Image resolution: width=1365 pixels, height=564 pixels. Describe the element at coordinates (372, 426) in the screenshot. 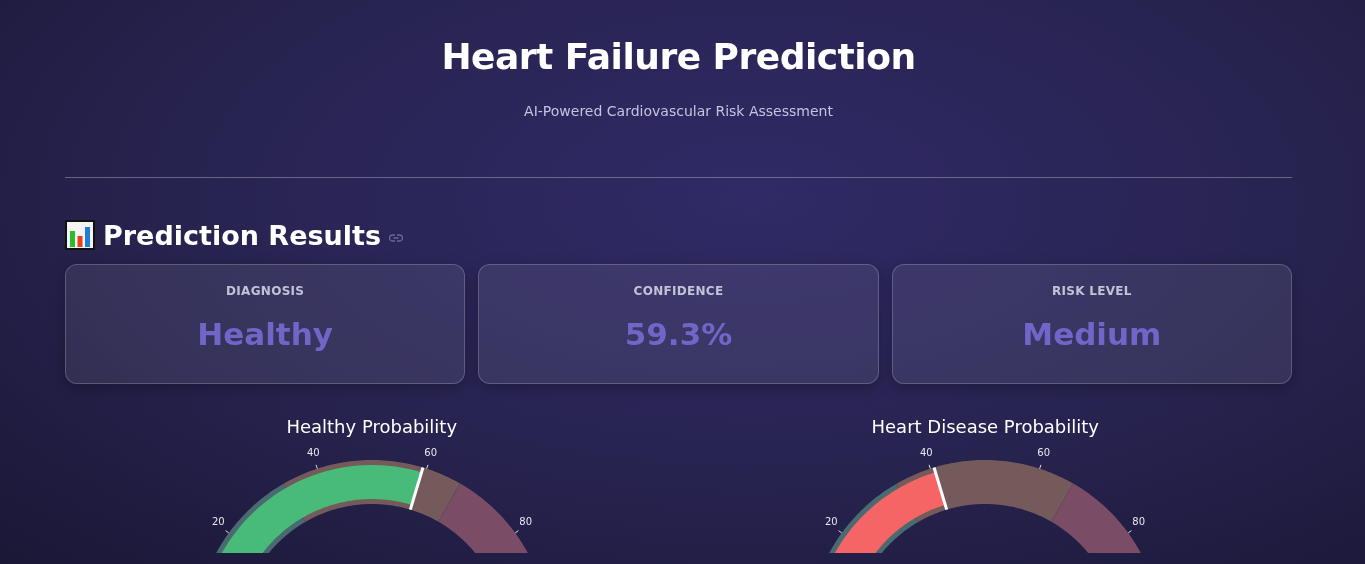

I see `gauge-title: Healthy Probability` at that location.